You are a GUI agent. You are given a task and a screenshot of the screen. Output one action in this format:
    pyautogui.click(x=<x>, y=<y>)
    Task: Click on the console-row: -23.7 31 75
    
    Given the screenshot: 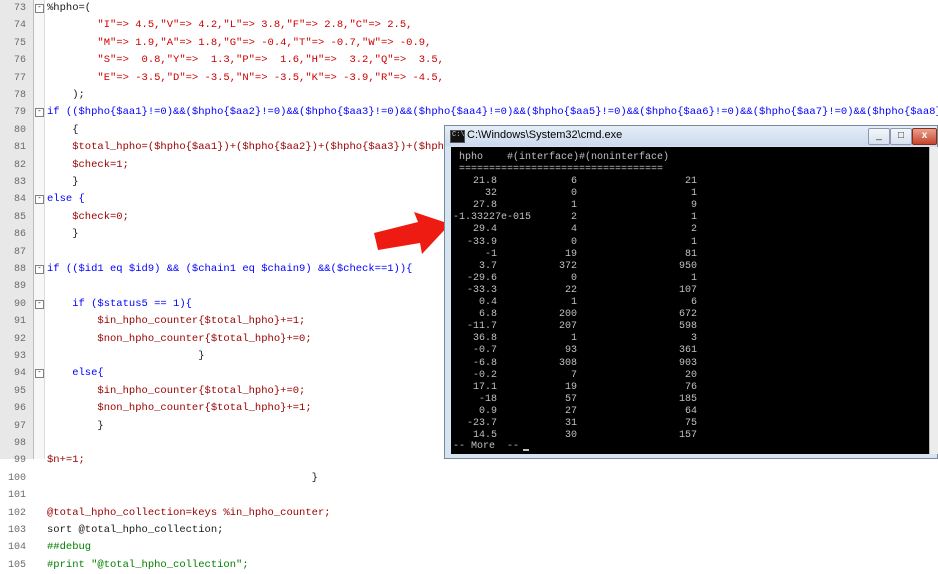 What is the action you would take?
    pyautogui.click(x=690, y=424)
    